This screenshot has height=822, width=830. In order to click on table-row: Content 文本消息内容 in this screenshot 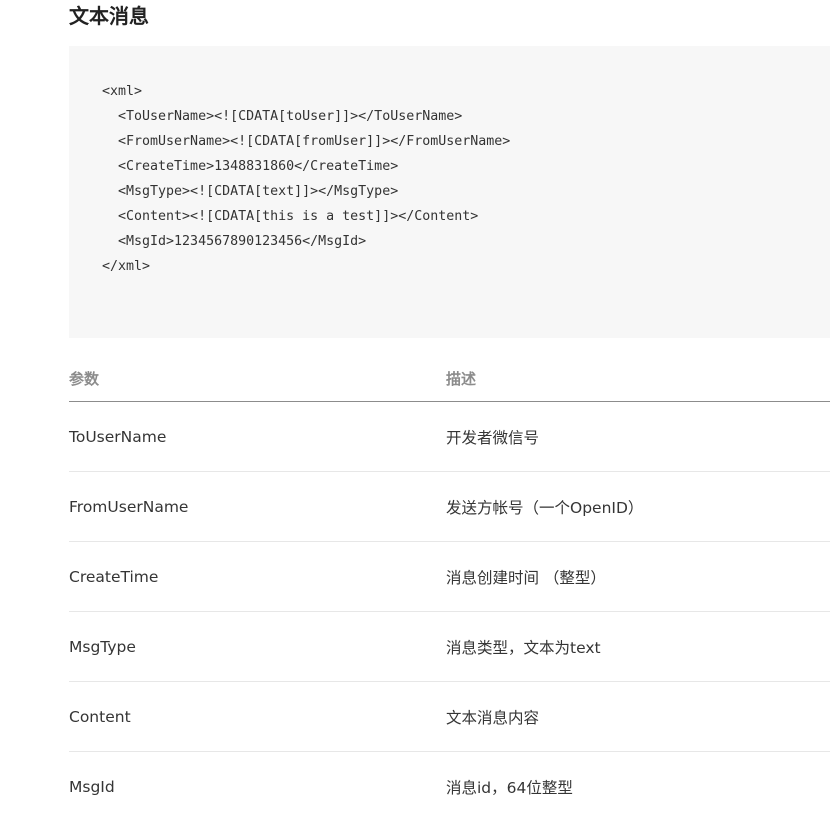, I will do `click(449, 716)`.